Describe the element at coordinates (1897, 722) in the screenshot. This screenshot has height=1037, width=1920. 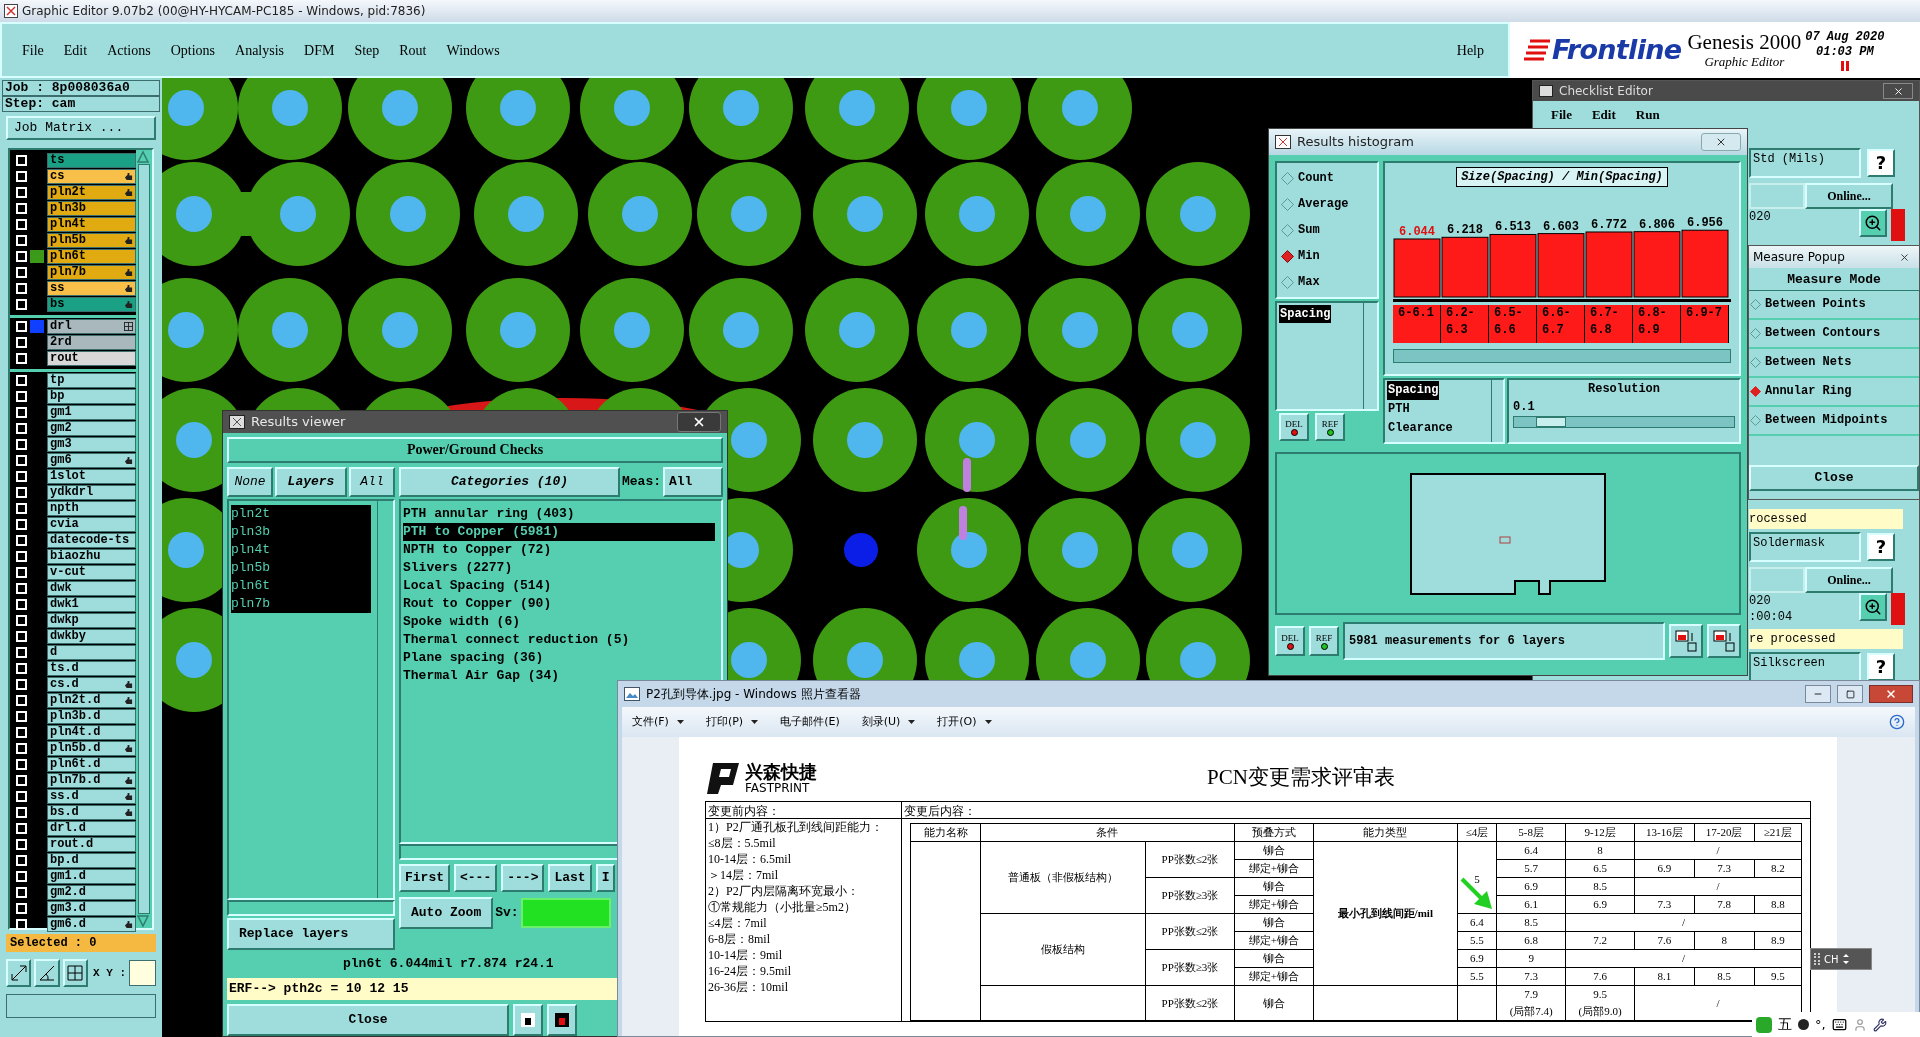
I see `help-icon` at that location.